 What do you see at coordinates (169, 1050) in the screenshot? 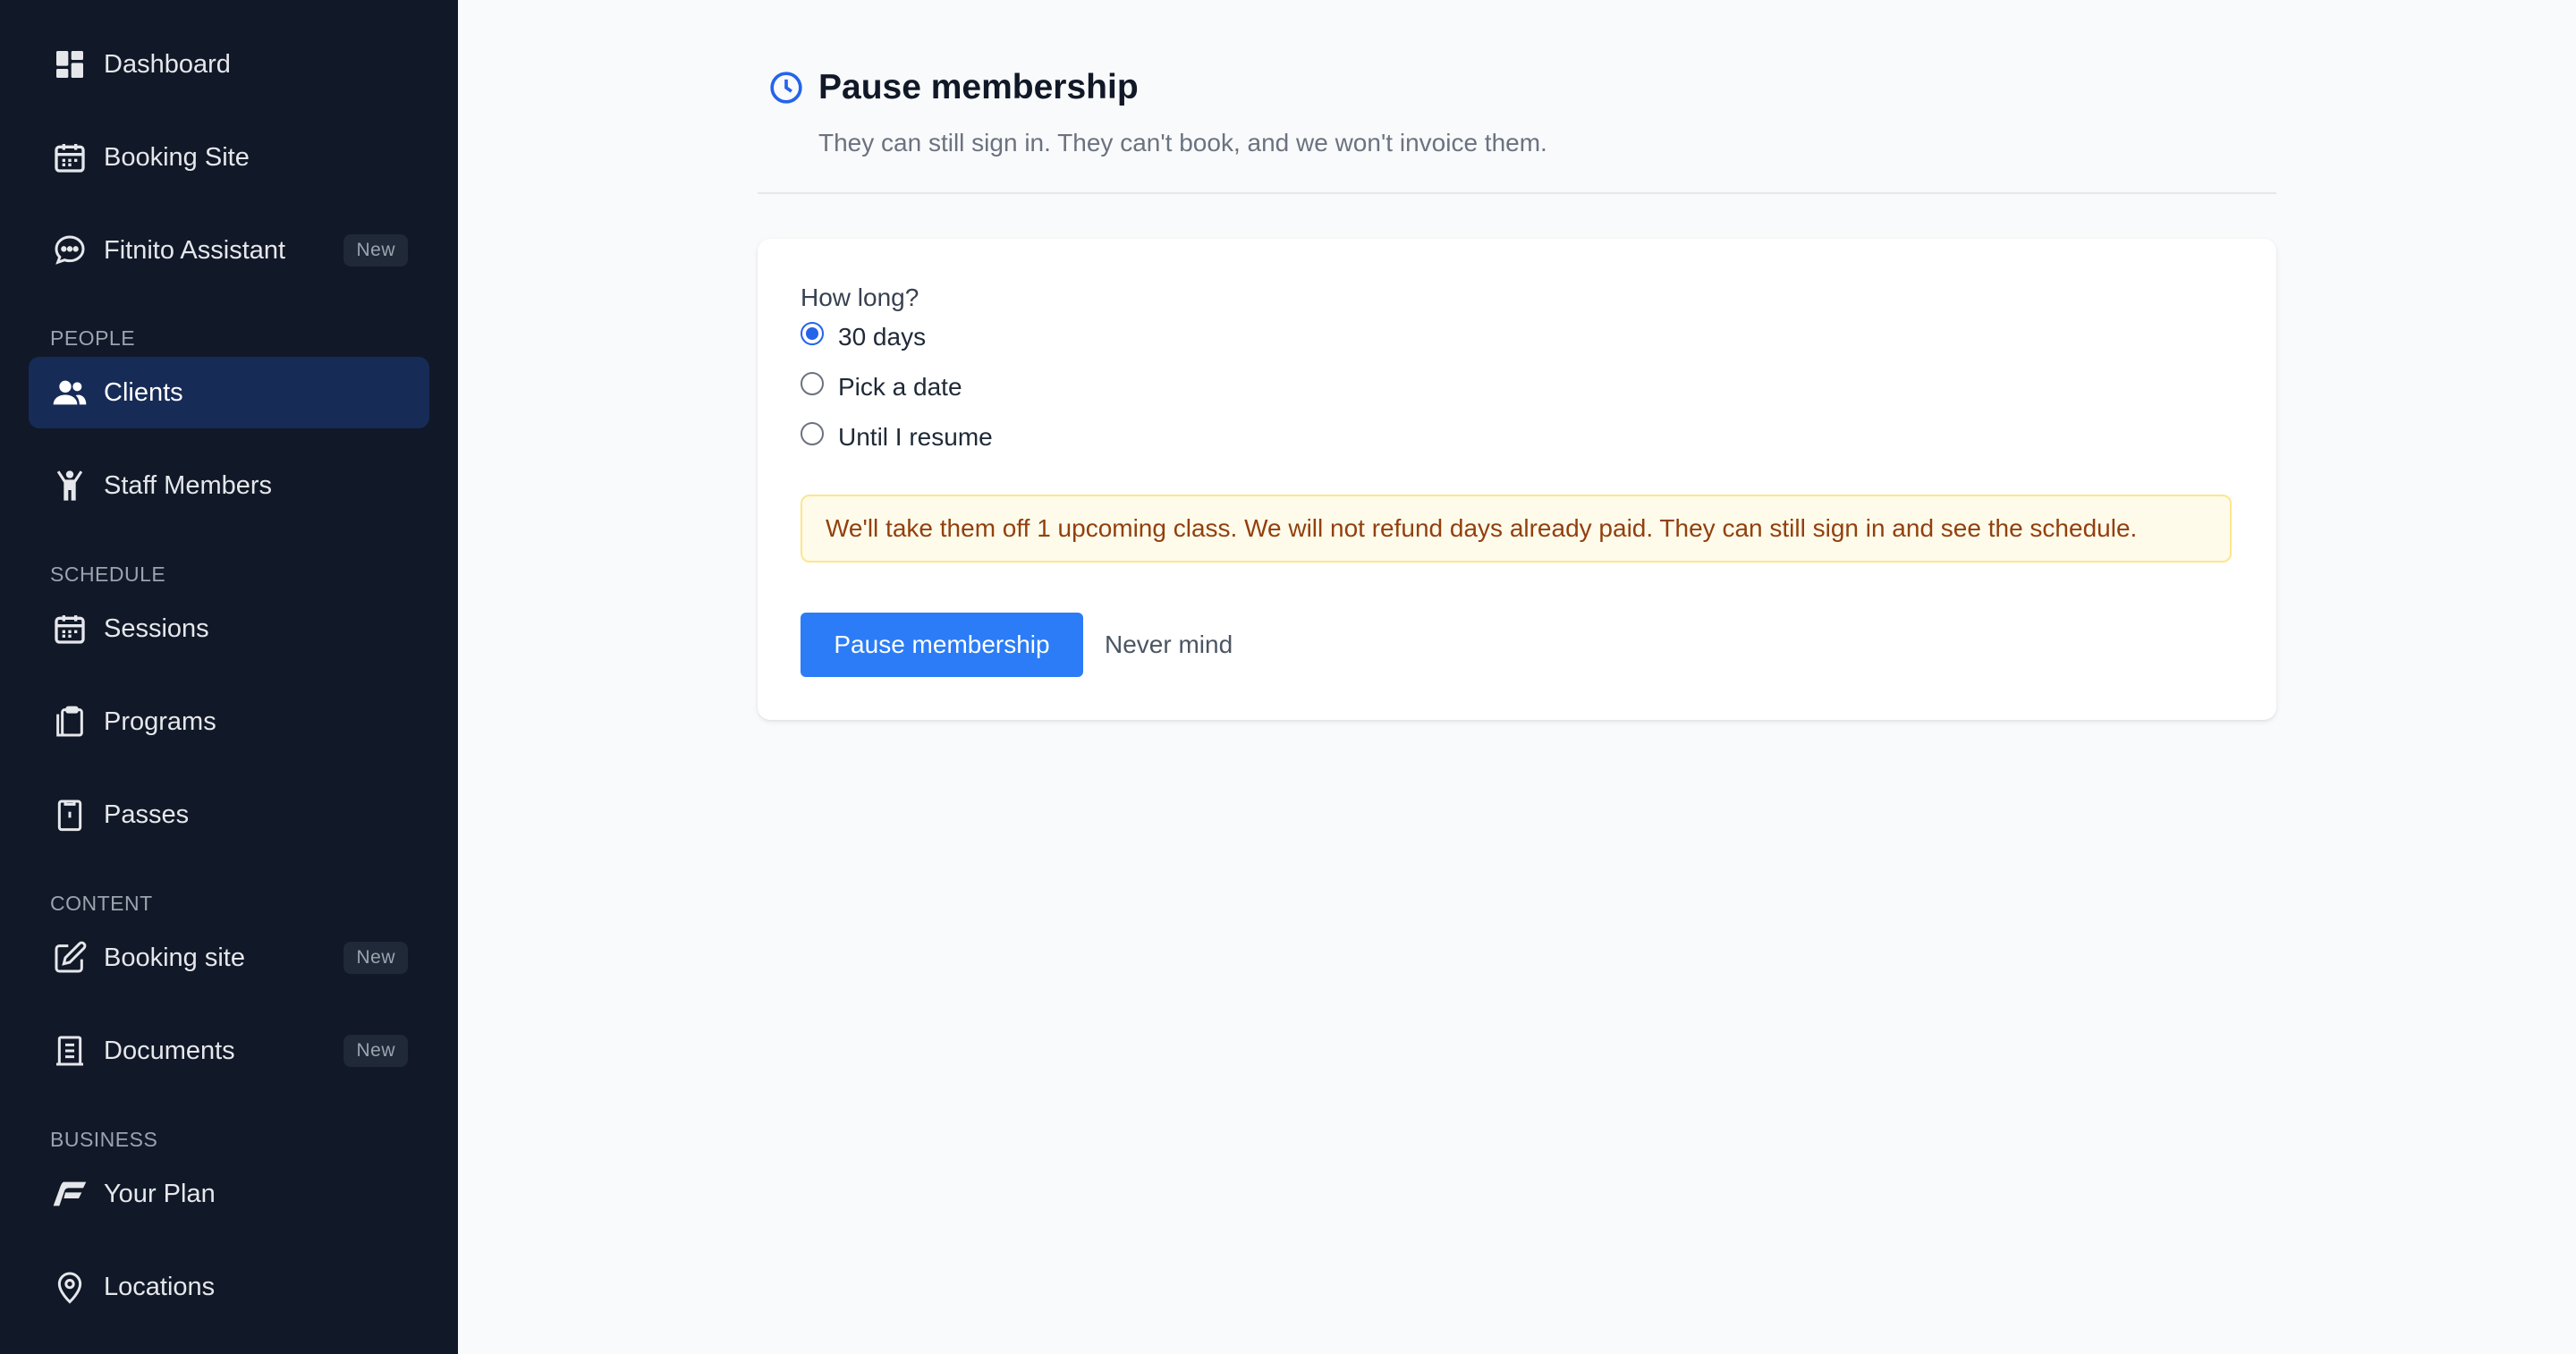
I see `sidebar-item-label: Documents` at bounding box center [169, 1050].